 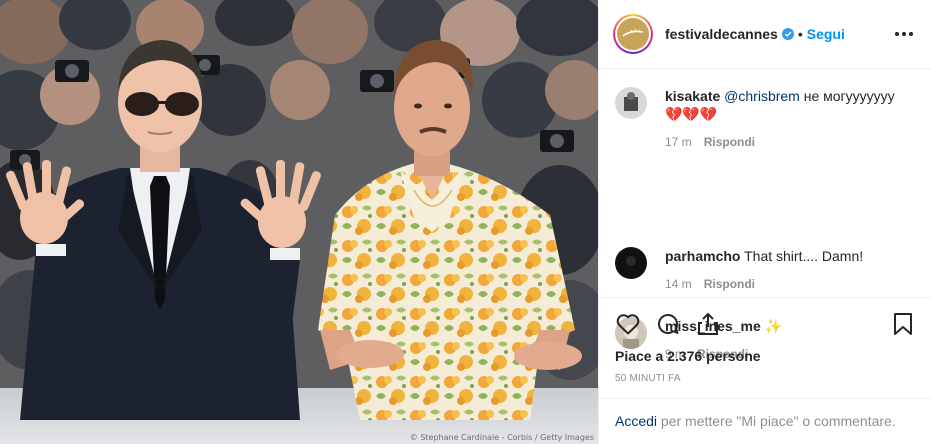 What do you see at coordinates (702, 256) in the screenshot?
I see `comment-username: parhamcho` at bounding box center [702, 256].